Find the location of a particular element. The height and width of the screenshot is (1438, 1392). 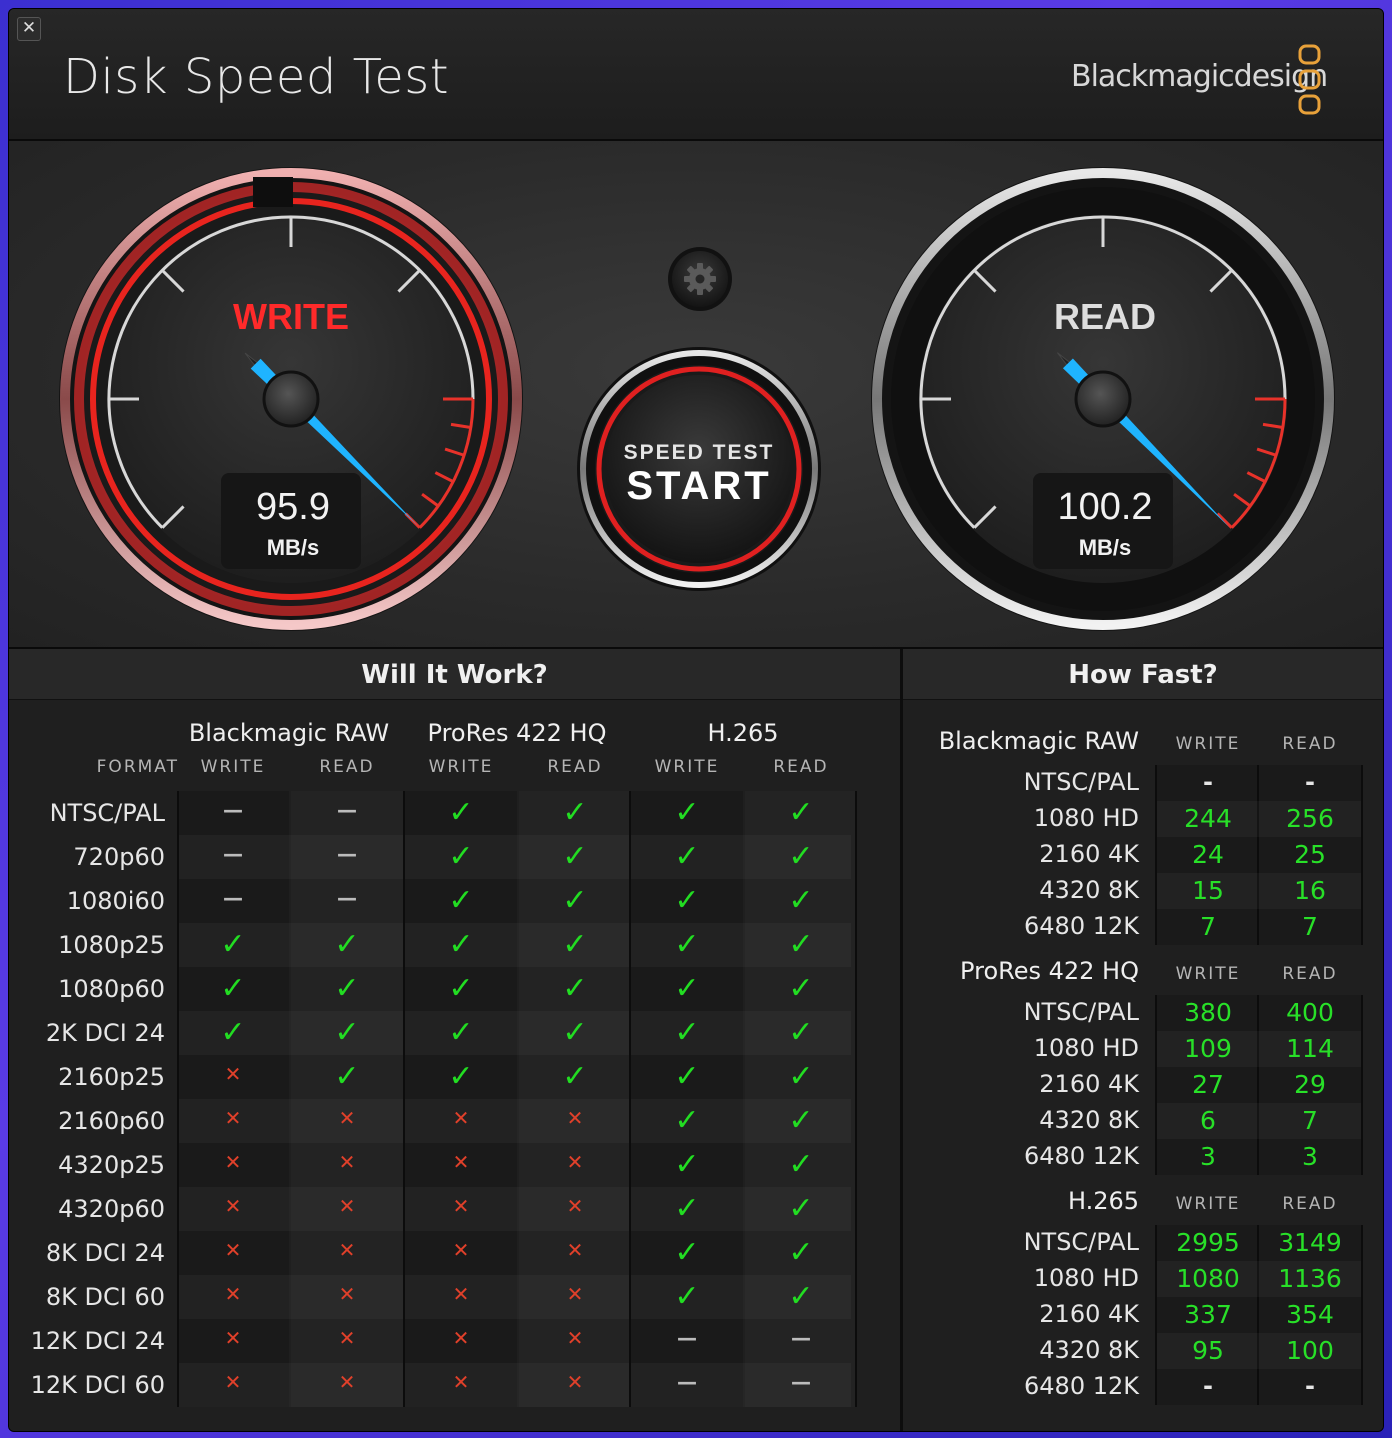

settings-button is located at coordinates (700, 279).